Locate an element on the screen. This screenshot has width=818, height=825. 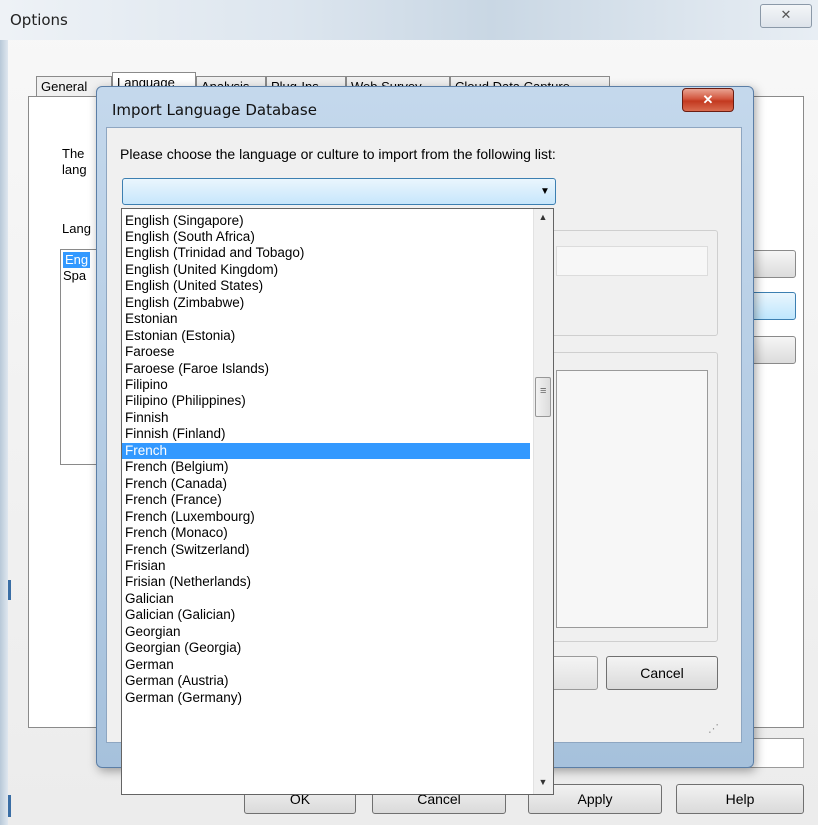
scrollbar-thumb is located at coordinates (543, 397).